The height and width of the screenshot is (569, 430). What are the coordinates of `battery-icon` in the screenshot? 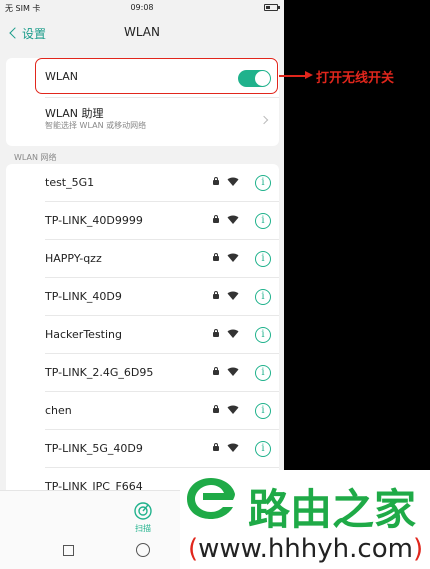 It's located at (272, 7).